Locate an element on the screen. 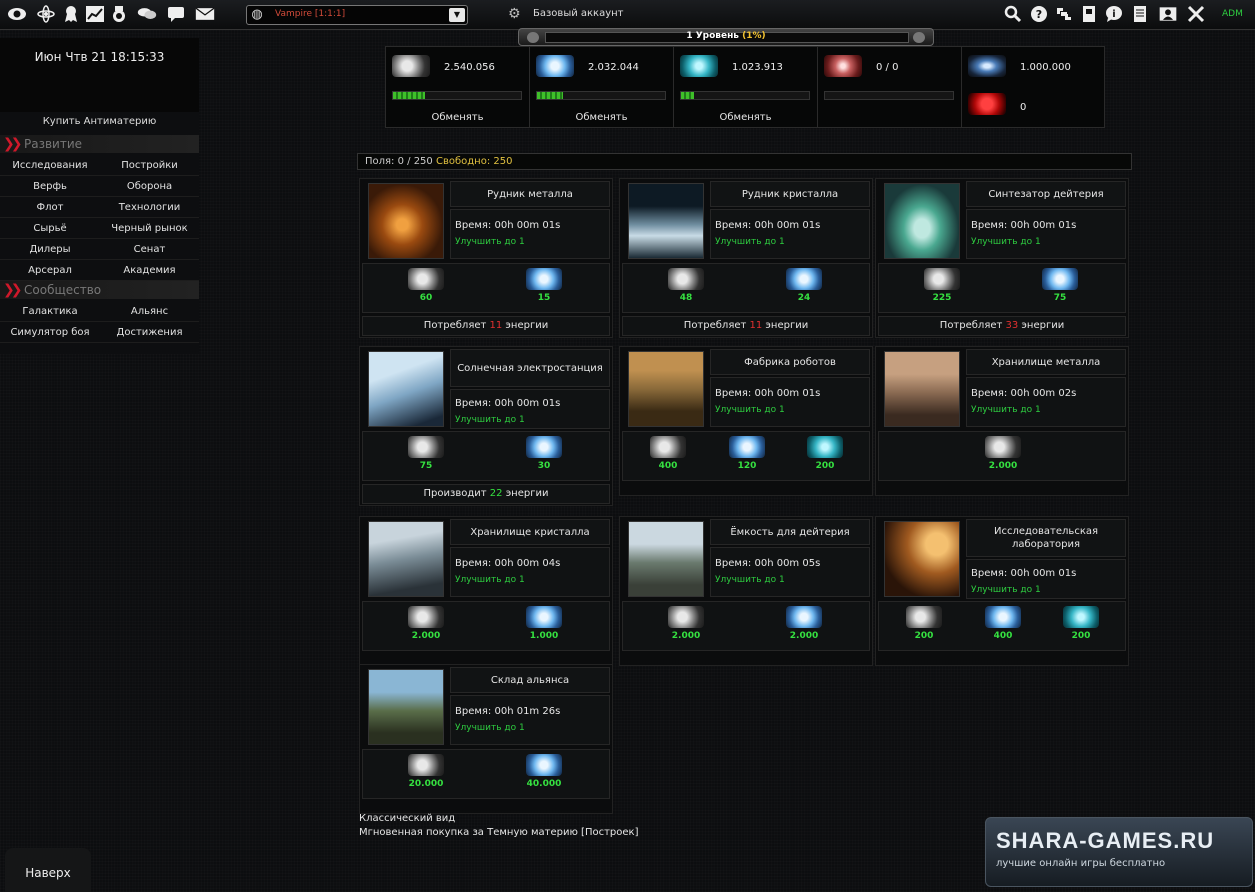  cost-value: 225 is located at coordinates (942, 298).